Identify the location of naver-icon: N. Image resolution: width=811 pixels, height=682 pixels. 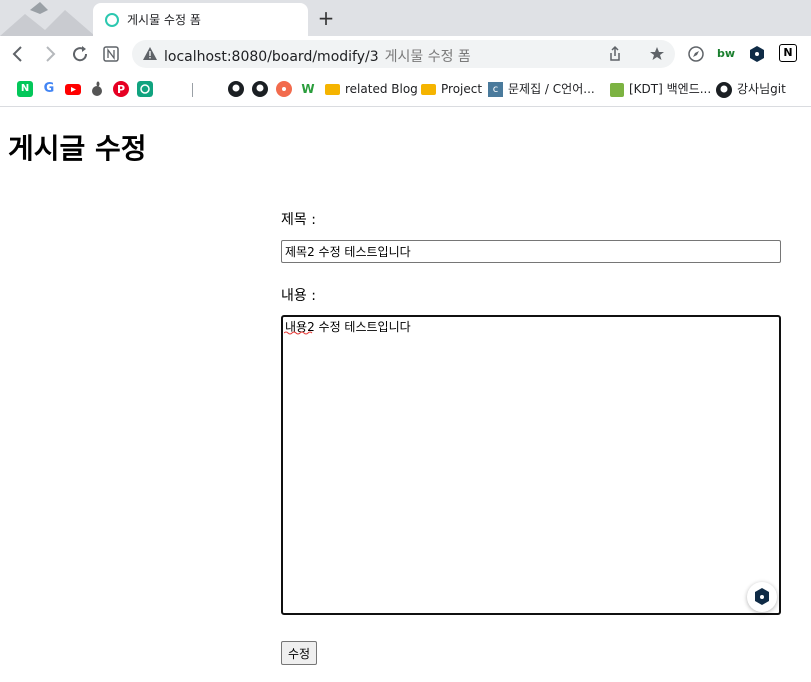
(25, 89).